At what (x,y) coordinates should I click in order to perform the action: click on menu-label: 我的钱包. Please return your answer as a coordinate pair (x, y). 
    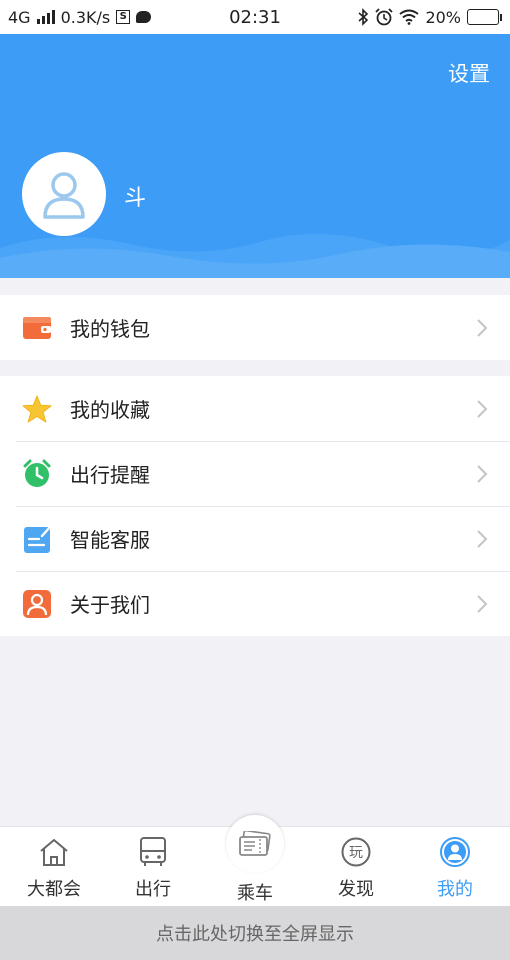
    Looking at the image, I should click on (110, 329).